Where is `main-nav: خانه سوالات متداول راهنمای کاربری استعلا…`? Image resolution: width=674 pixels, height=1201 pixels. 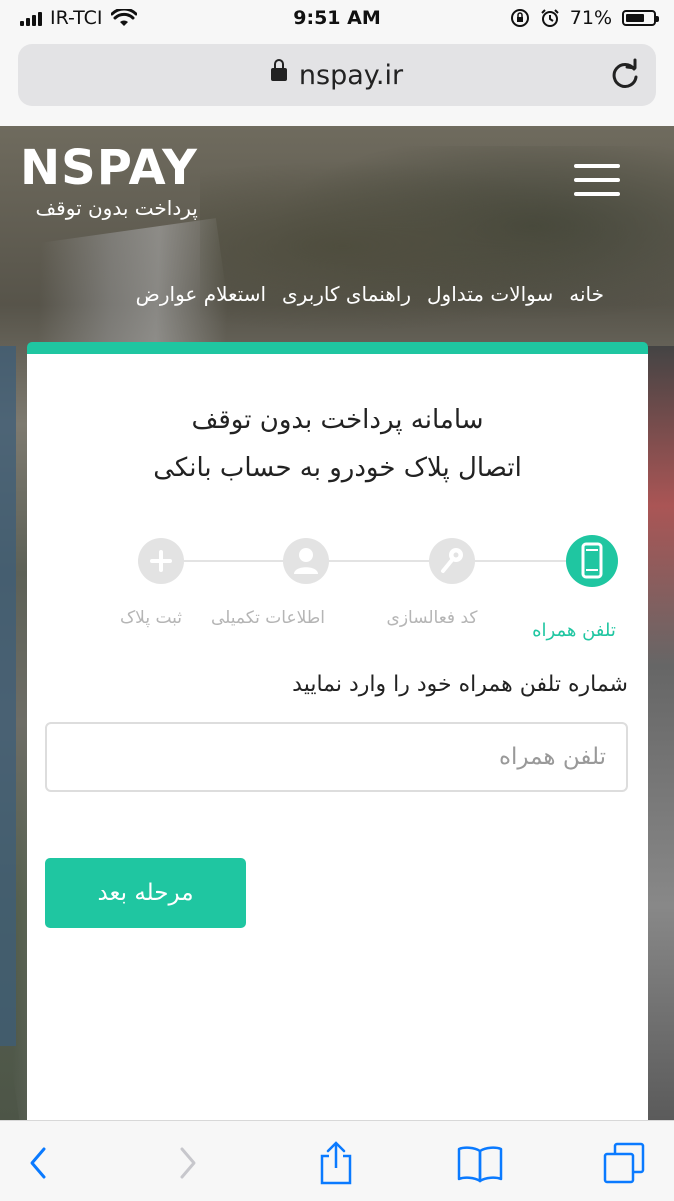 main-nav: خانه سوالات متداول راهنمای کاربری استعلا… is located at coordinates (370, 294).